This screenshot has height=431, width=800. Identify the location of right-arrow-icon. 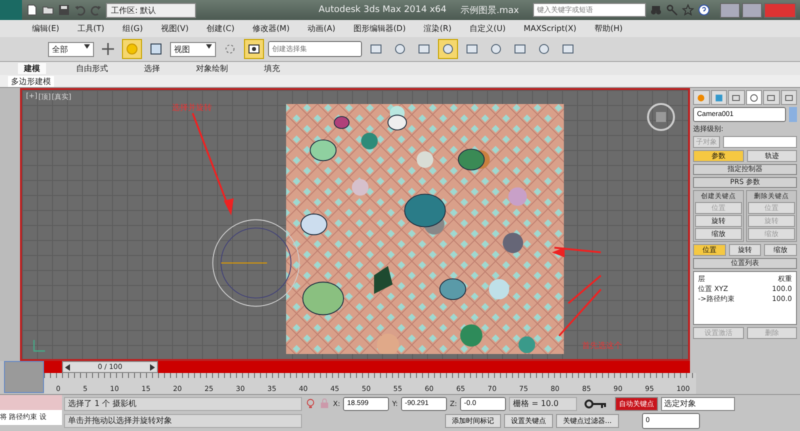
(152, 367).